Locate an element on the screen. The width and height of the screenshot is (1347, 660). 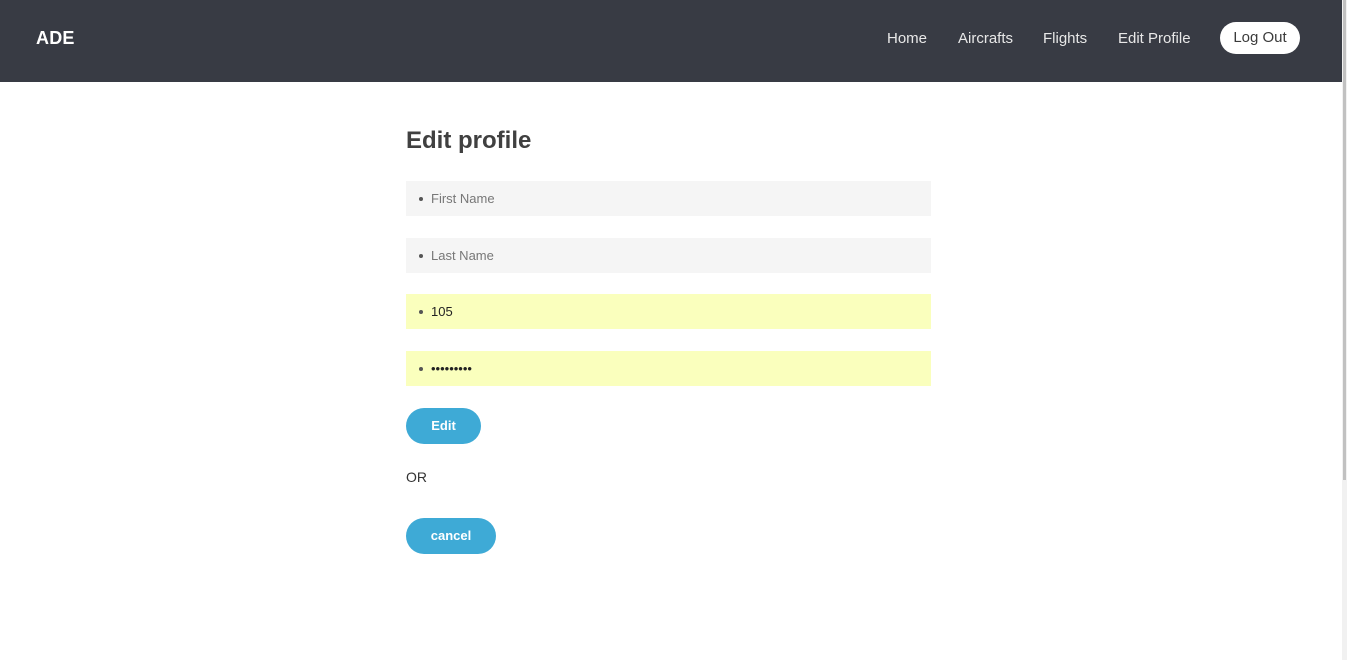
first-name-field is located at coordinates (668, 198).